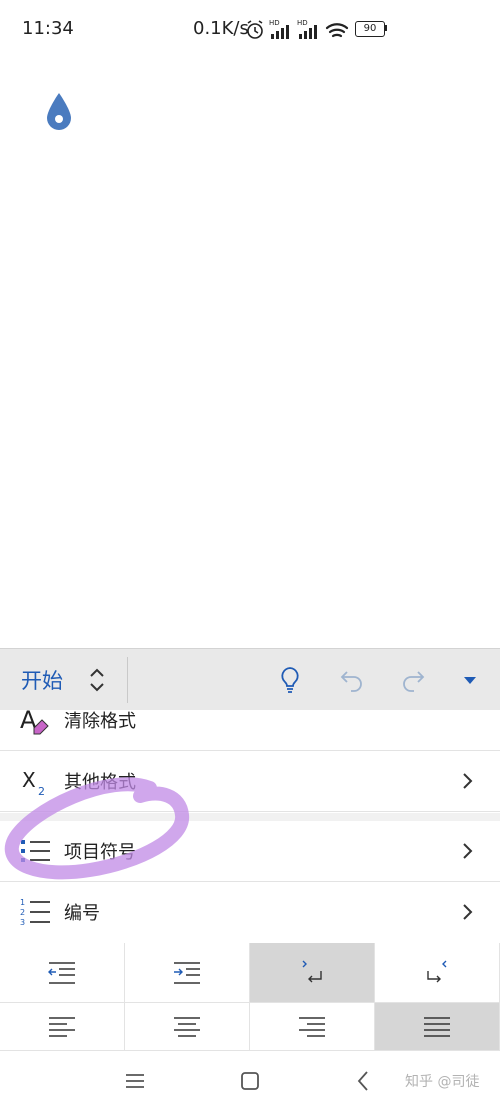 The image size is (500, 1111). I want to click on rtl-direction-button, so click(437, 973).